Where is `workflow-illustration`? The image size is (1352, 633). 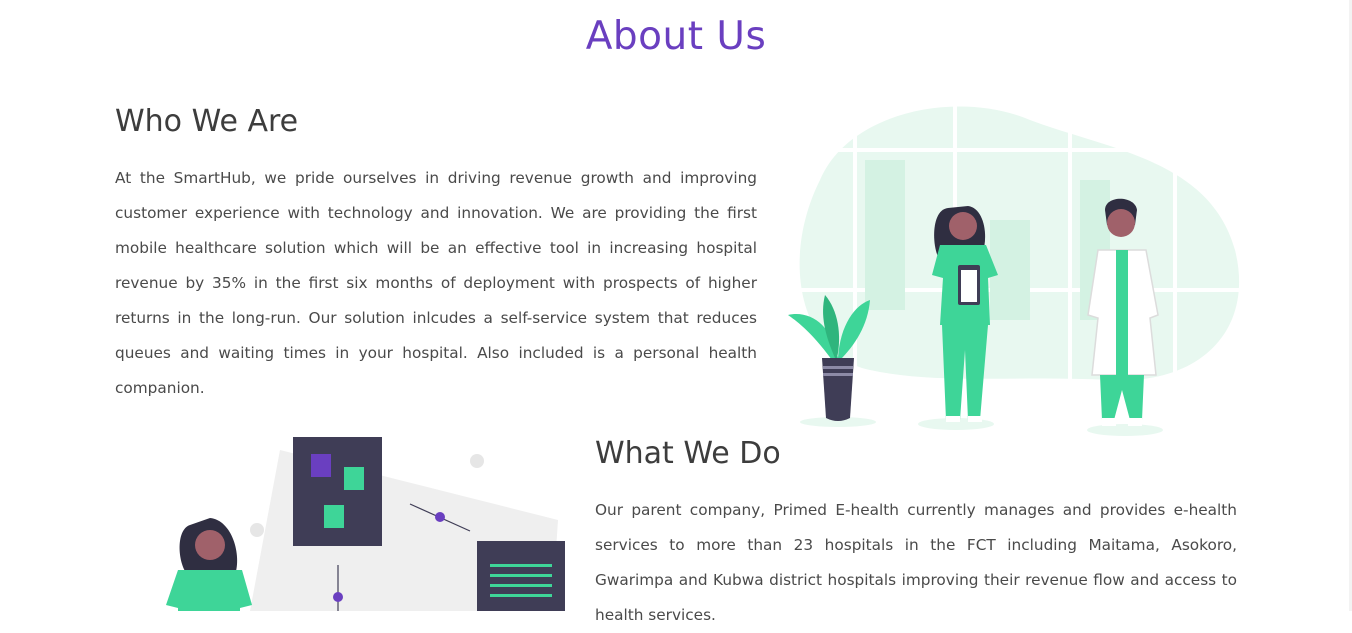
workflow-illustration is located at coordinates (365, 524).